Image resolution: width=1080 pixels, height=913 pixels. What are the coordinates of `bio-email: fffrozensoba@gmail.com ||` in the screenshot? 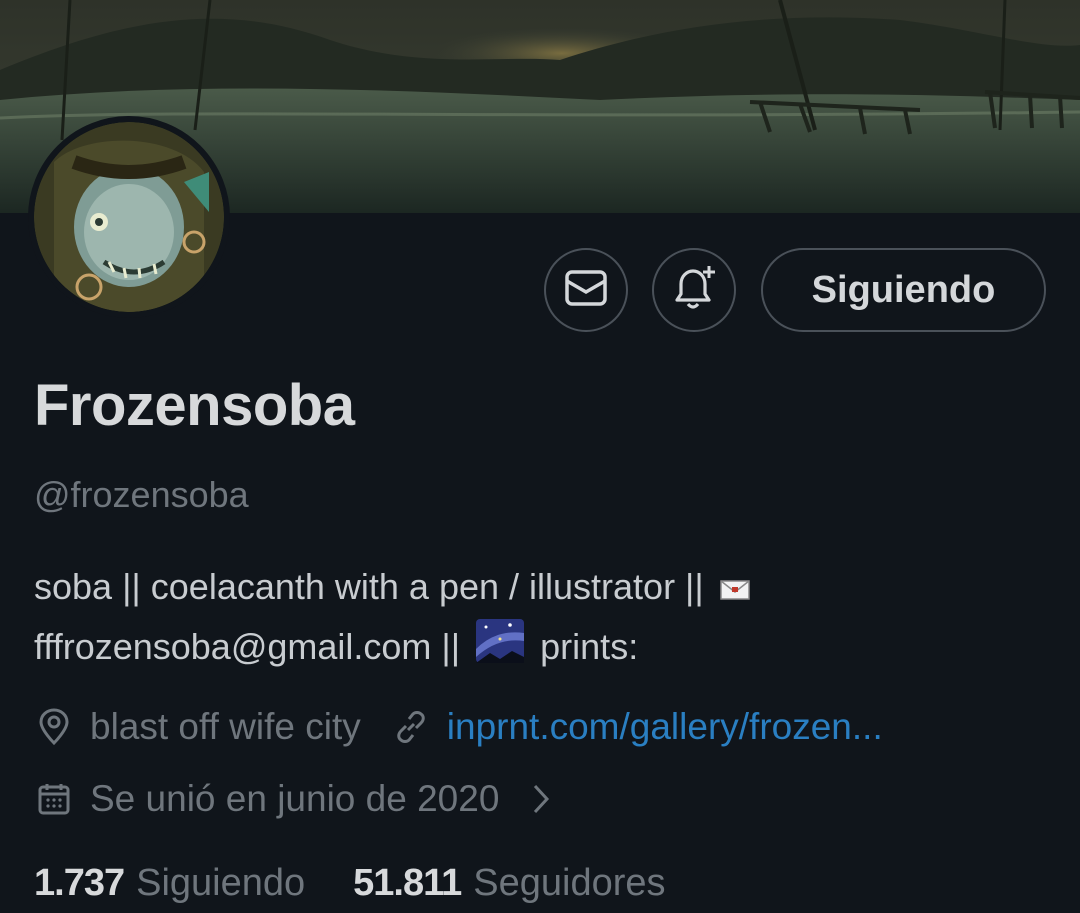 It's located at (247, 647).